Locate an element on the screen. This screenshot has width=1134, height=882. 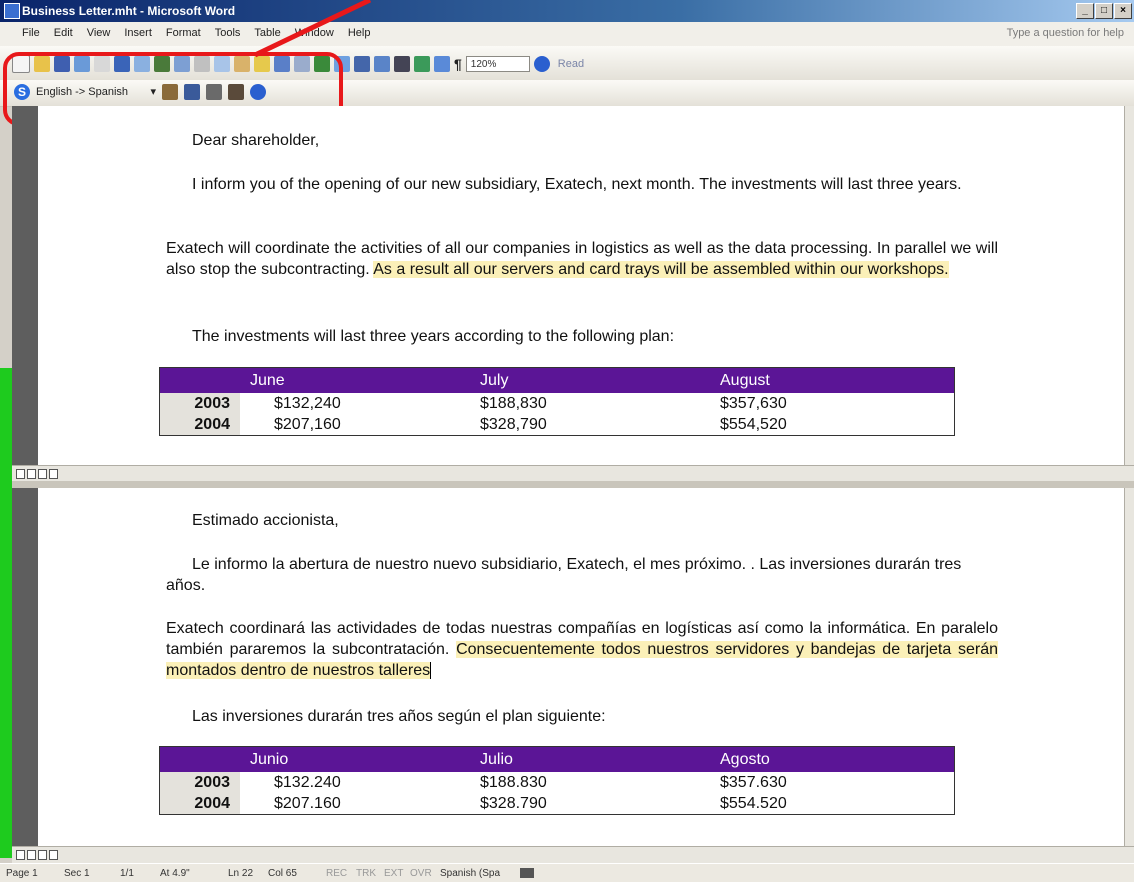
table-row: 2003 $132,240 $188,830 $357,630 is located at coordinates (557, 403).